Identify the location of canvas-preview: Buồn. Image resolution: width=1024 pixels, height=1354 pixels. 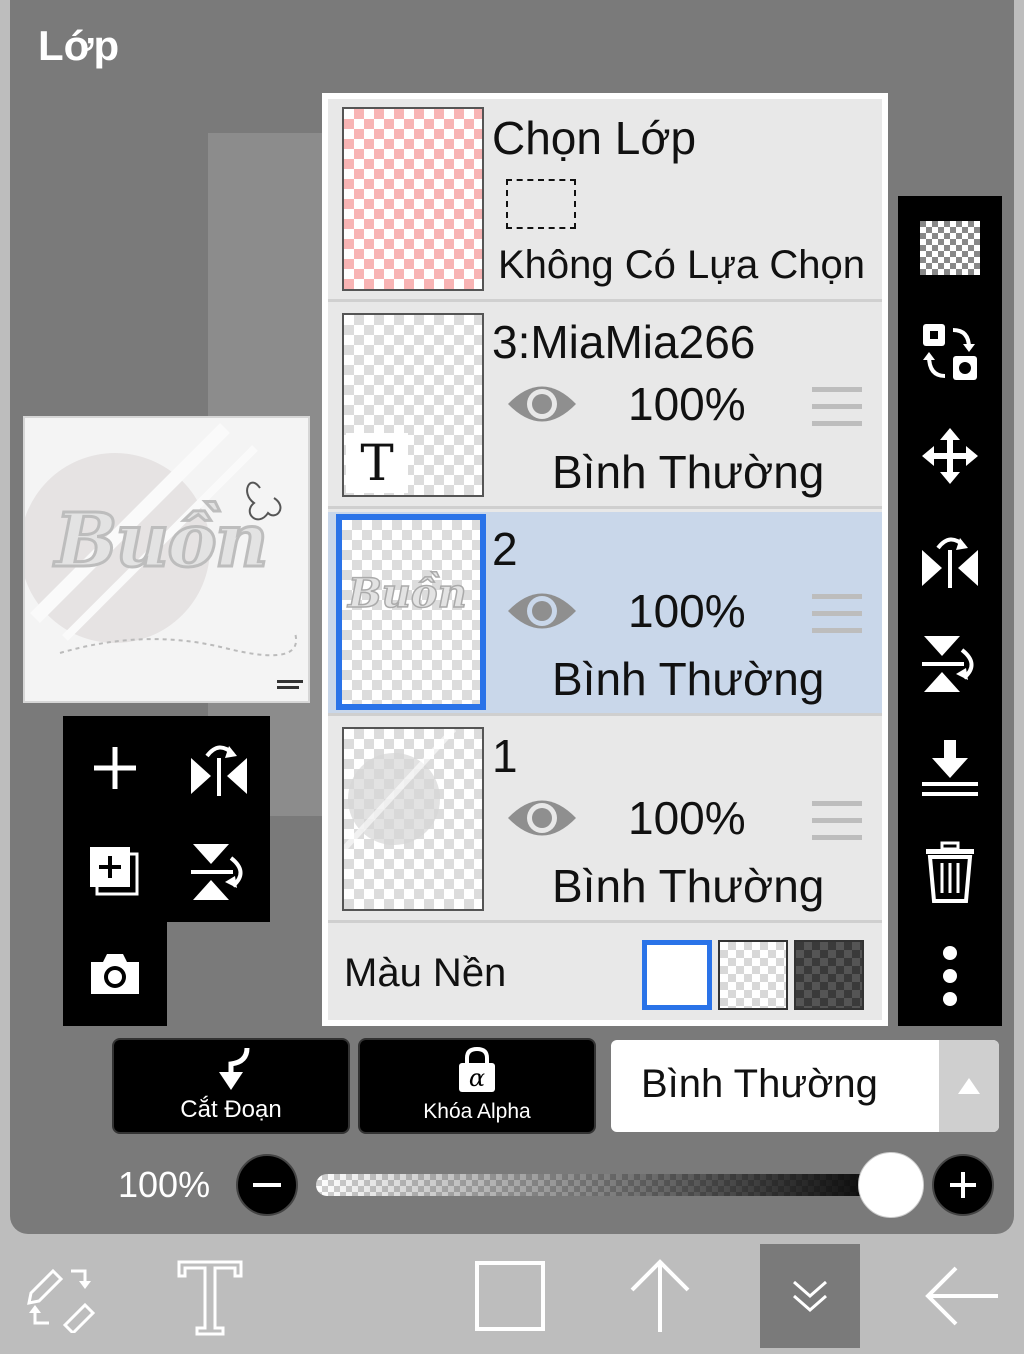
(166, 559).